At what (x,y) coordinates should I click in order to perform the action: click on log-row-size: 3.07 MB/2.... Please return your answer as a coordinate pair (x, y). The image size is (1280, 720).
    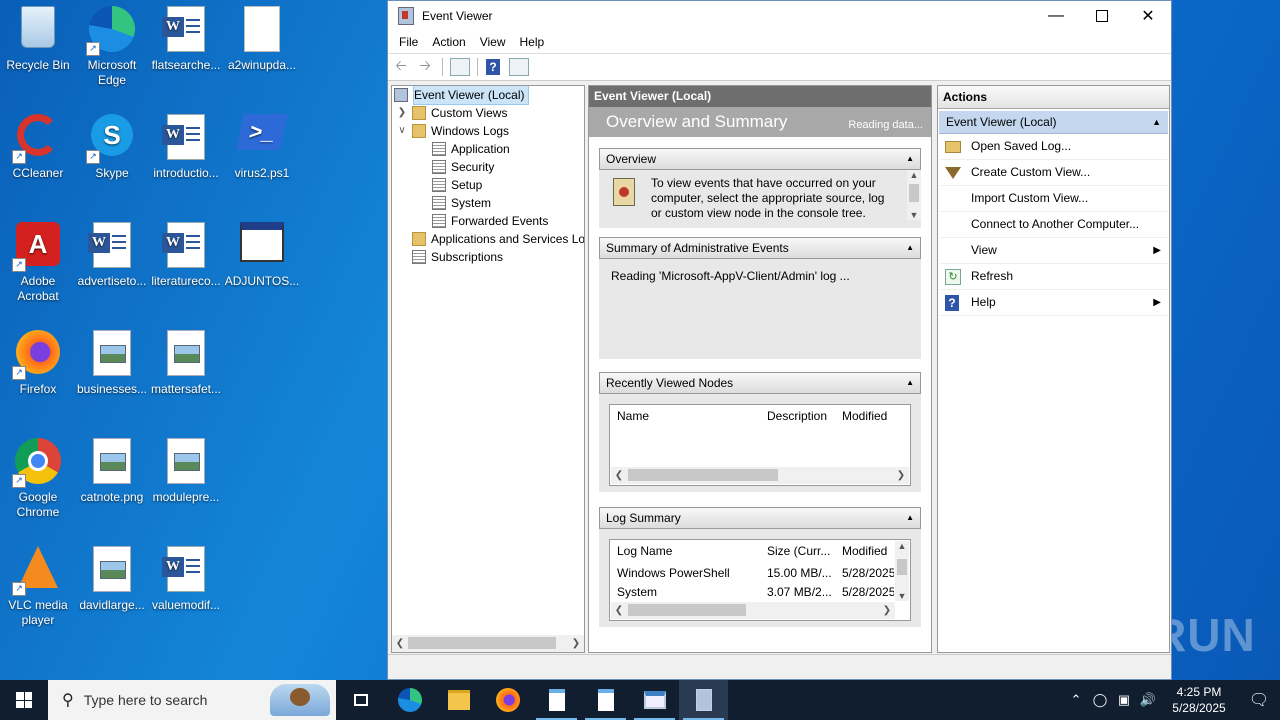
    Looking at the image, I should click on (802, 592).